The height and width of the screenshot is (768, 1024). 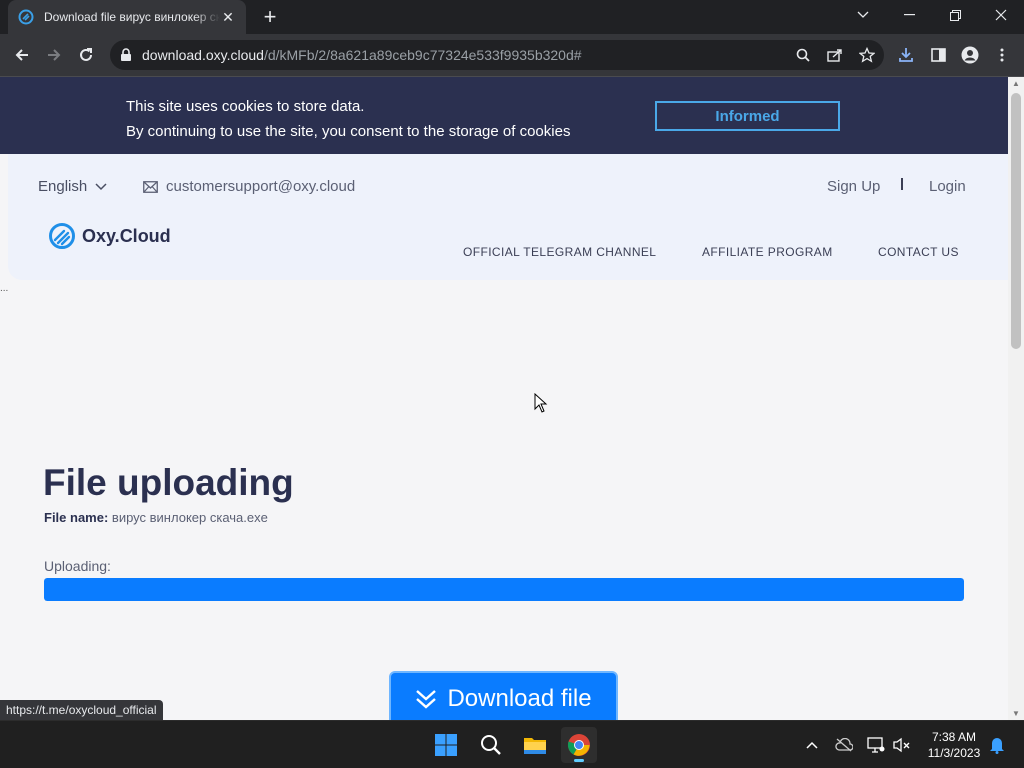 What do you see at coordinates (853, 186) in the screenshot?
I see `sign-up-link: Sign Up` at bounding box center [853, 186].